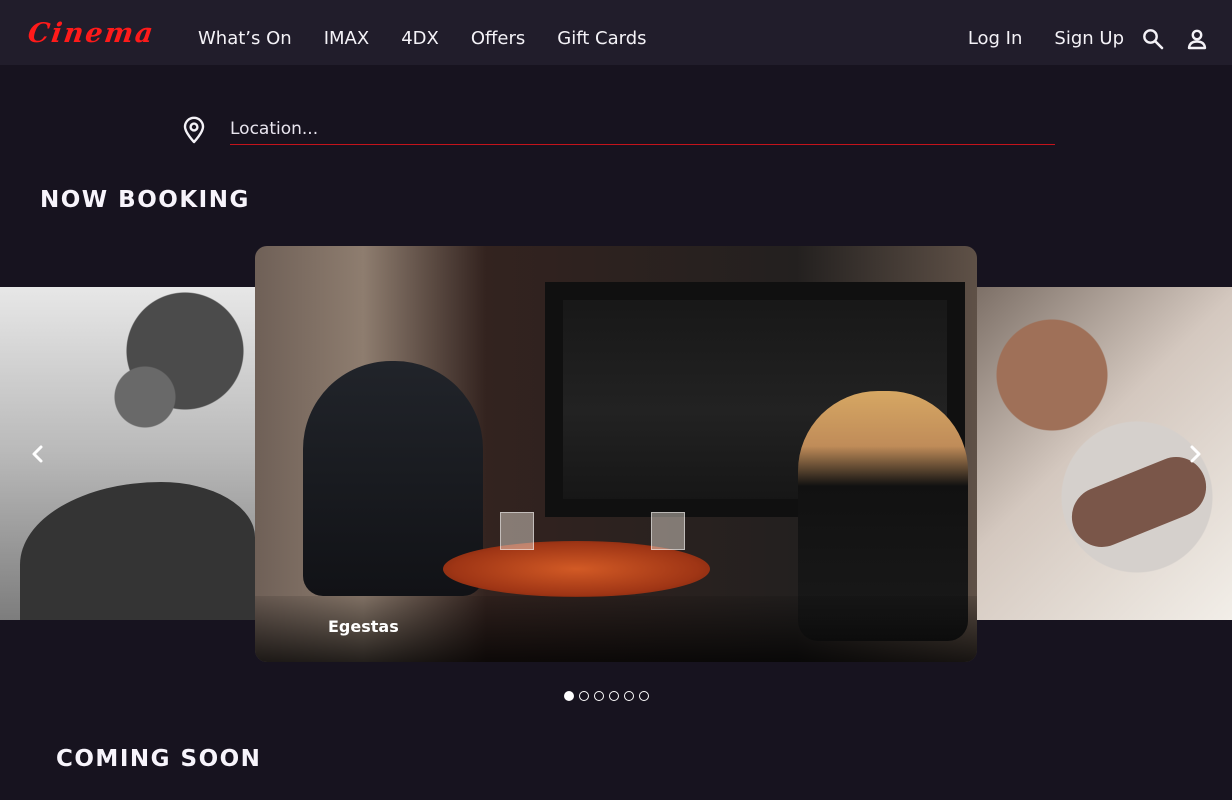 This screenshot has height=800, width=1232. Describe the element at coordinates (1197, 39) in the screenshot. I see `profile-icon` at that location.